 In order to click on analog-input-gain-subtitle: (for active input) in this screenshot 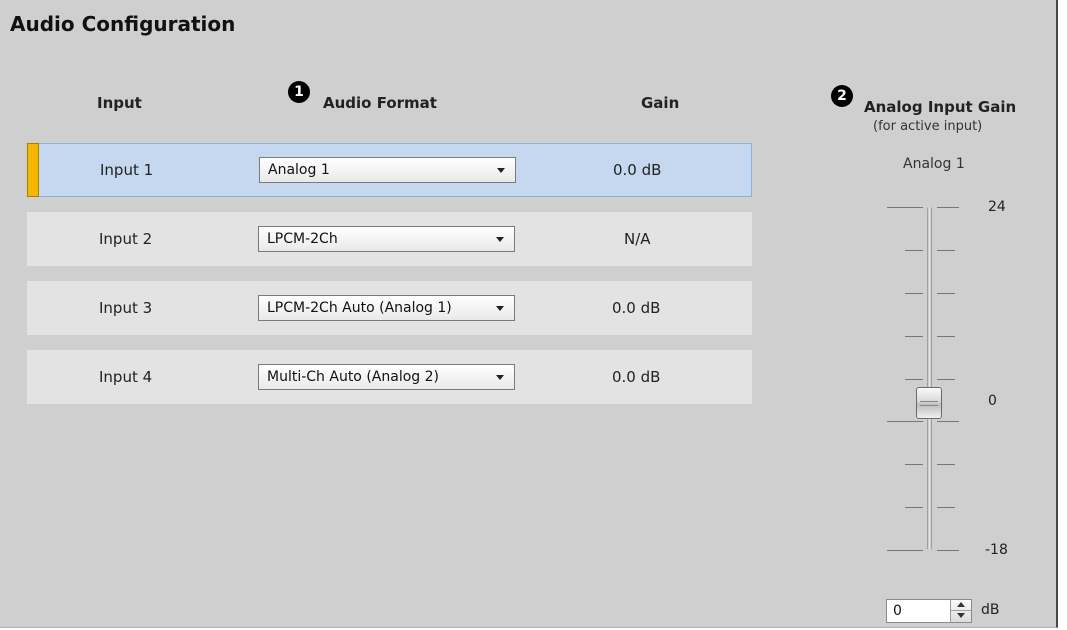, I will do `click(928, 126)`.